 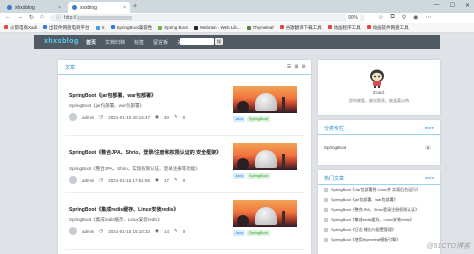 What do you see at coordinates (429, 127) in the screenshot?
I see `categories-more-link: more` at bounding box center [429, 127].